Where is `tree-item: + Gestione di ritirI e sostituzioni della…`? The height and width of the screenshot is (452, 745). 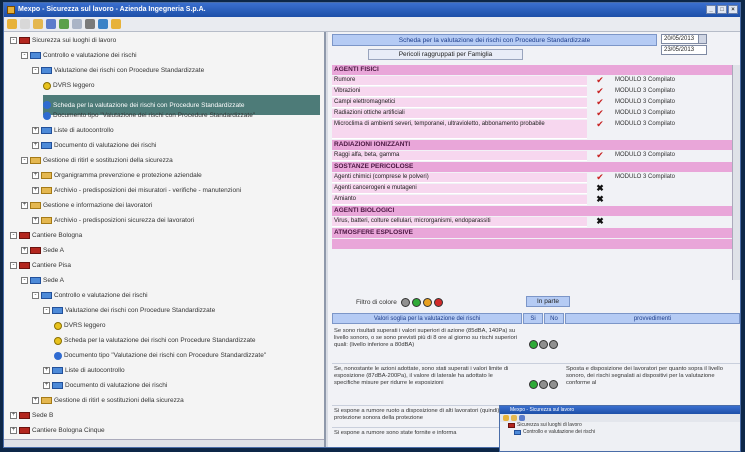
tree-item: + Gestione di ritirI e sostituzioni della… is located at coordinates (108, 400).